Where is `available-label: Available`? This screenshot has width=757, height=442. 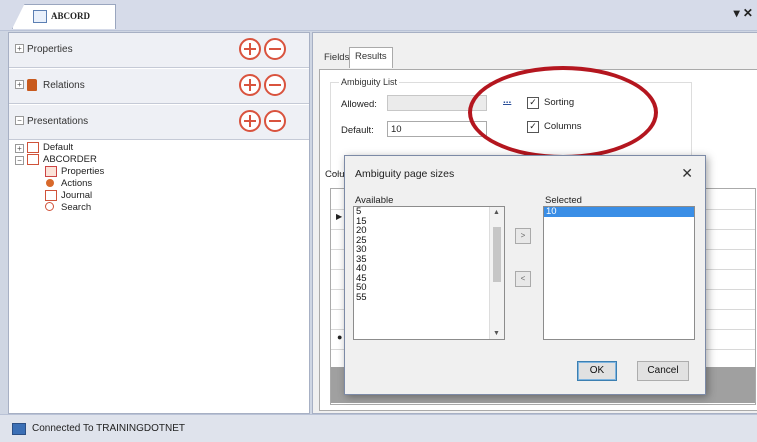 available-label: Available is located at coordinates (374, 200).